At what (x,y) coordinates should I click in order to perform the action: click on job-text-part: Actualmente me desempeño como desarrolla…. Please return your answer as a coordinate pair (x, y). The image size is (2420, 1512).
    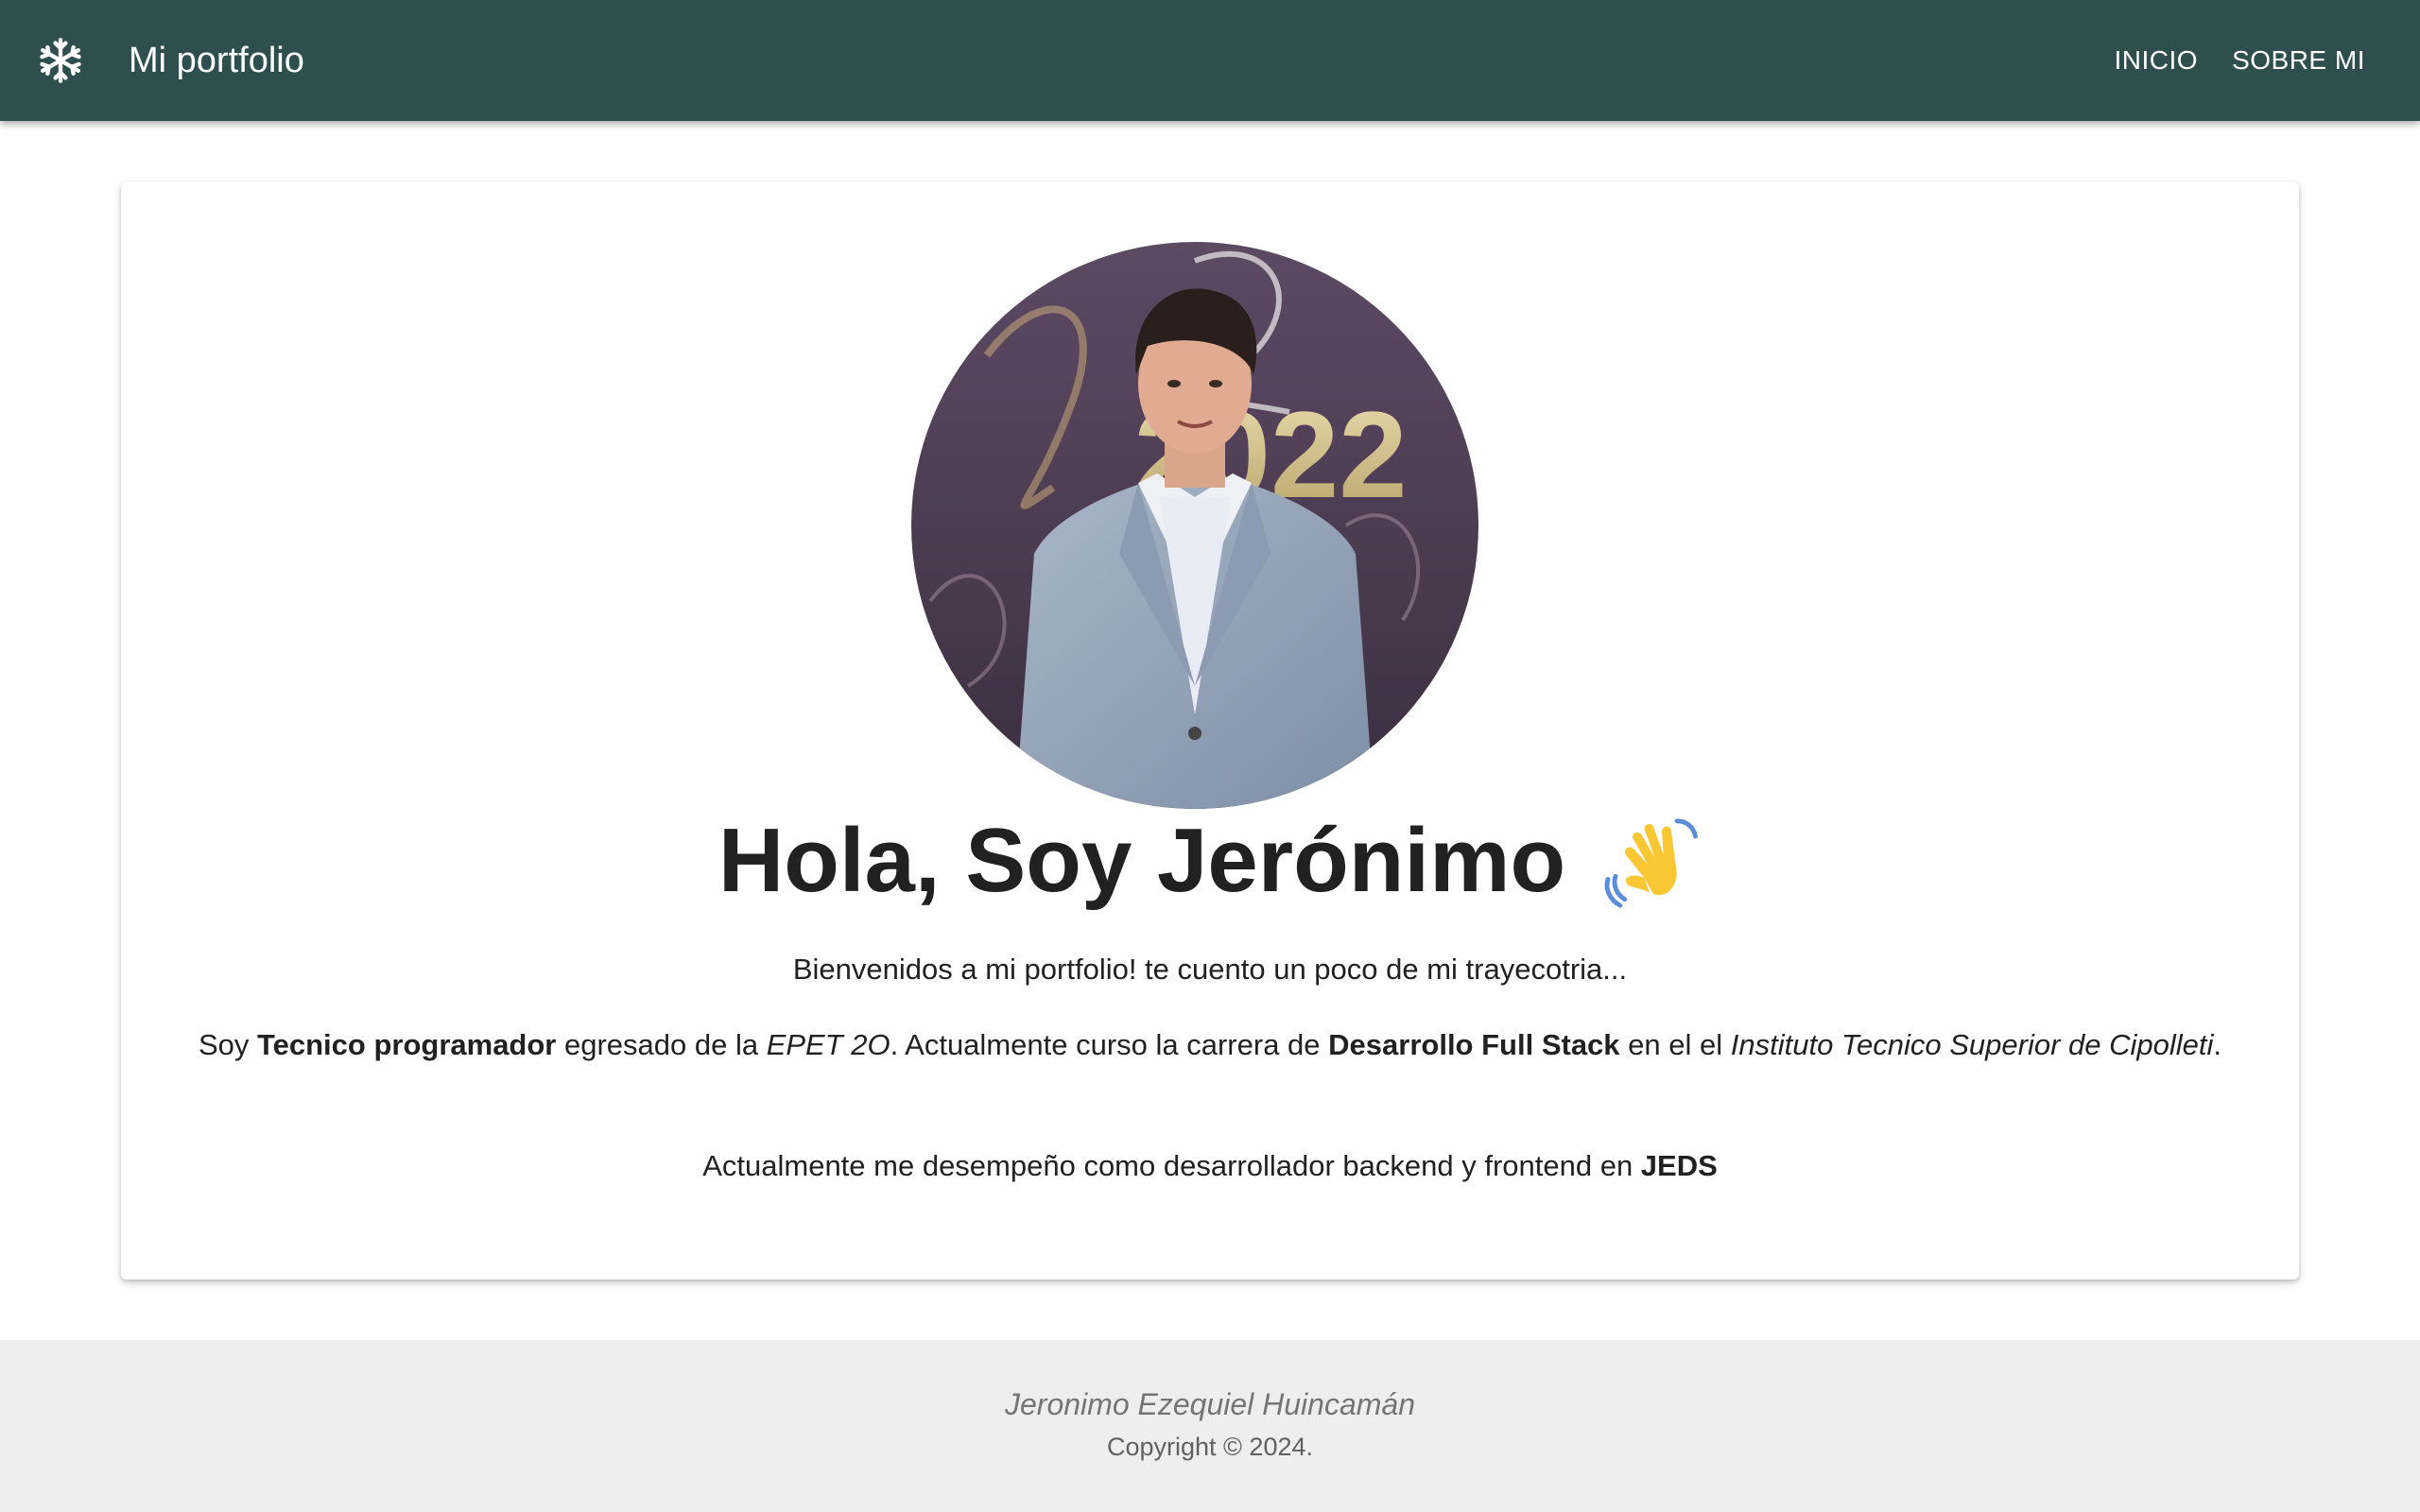
    Looking at the image, I should click on (1171, 1165).